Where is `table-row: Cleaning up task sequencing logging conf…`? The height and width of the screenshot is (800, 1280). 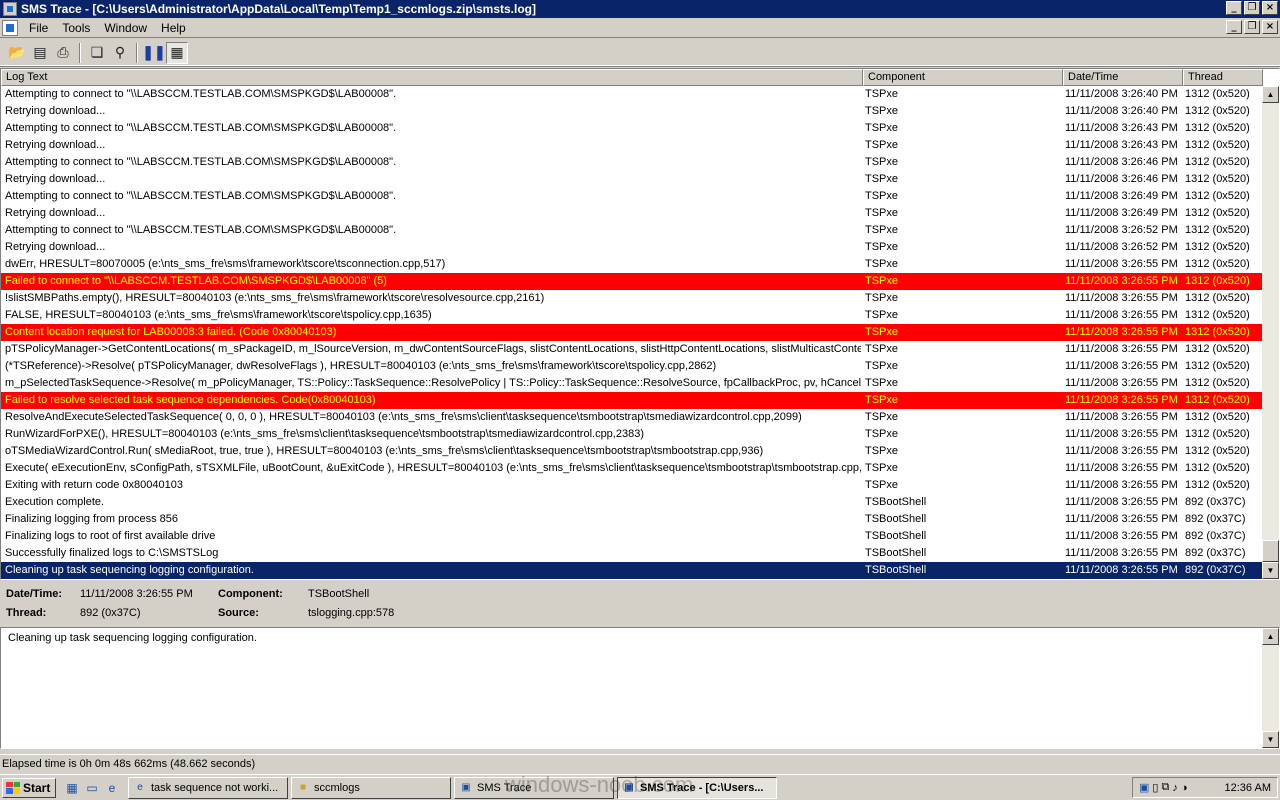 table-row: Cleaning up task sequencing logging conf… is located at coordinates (632, 570).